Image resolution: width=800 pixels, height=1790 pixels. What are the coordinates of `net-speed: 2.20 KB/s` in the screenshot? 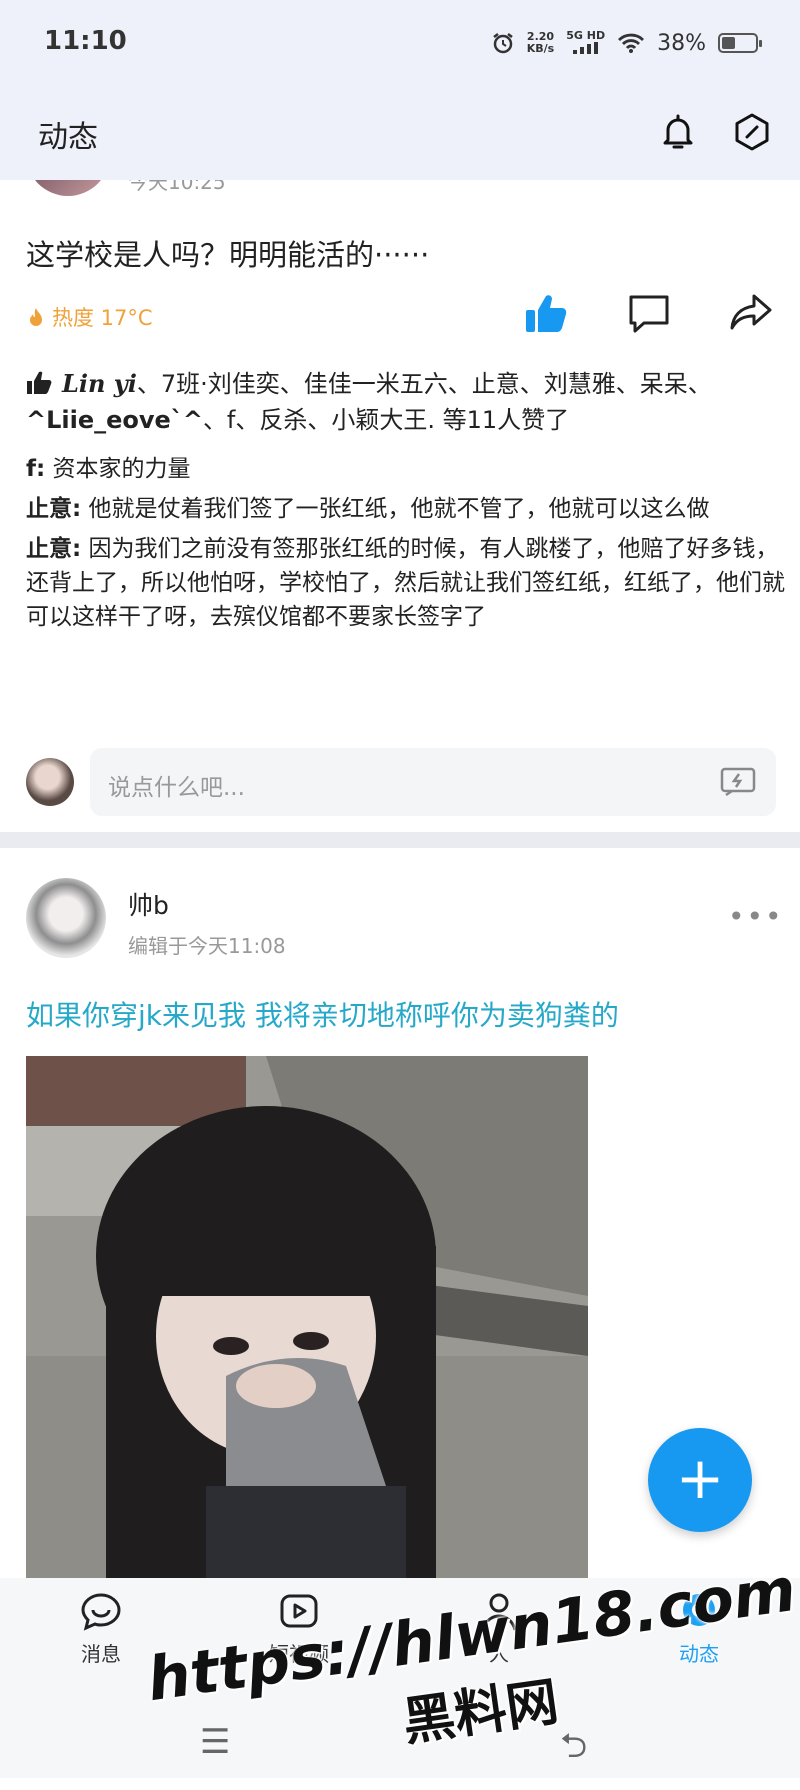 It's located at (540, 42).